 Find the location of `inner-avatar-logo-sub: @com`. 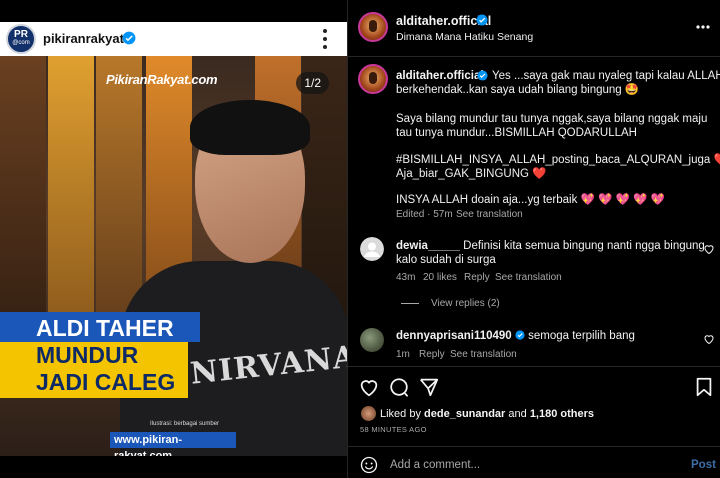

inner-avatar-logo-sub: @com is located at coordinates (21, 43).